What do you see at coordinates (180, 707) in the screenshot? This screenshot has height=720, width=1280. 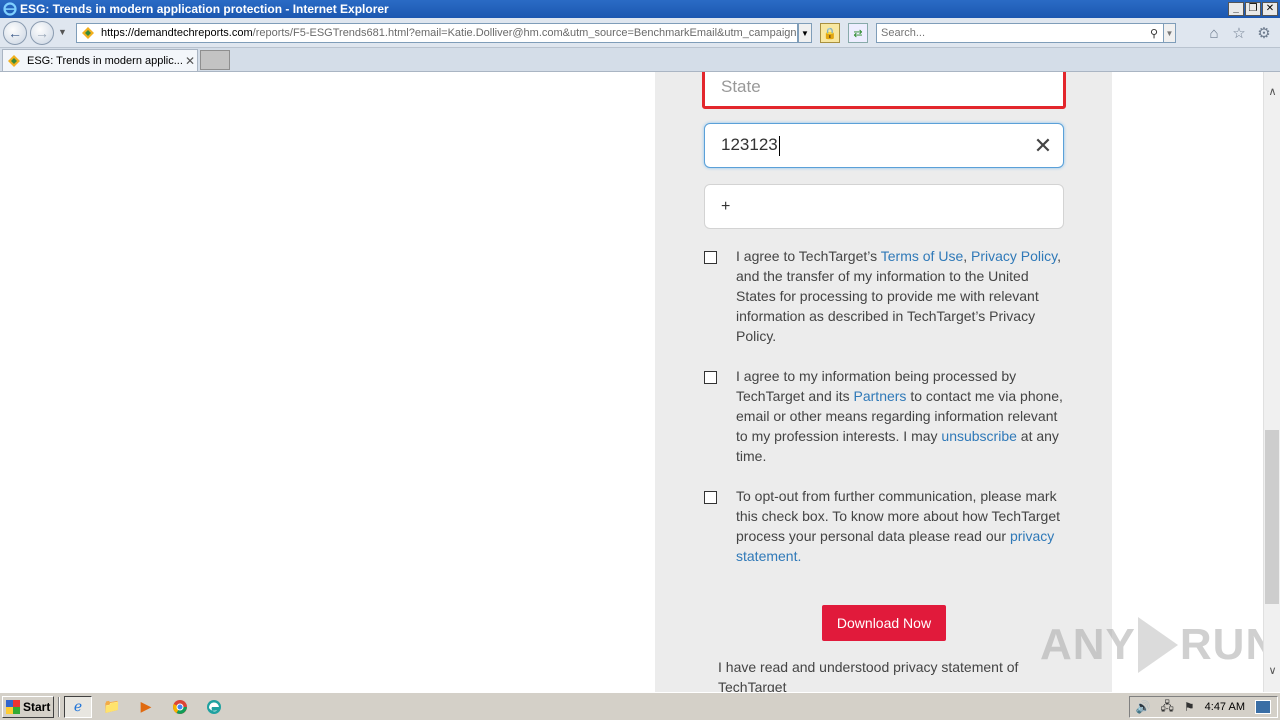 I see `chrome-icon` at bounding box center [180, 707].